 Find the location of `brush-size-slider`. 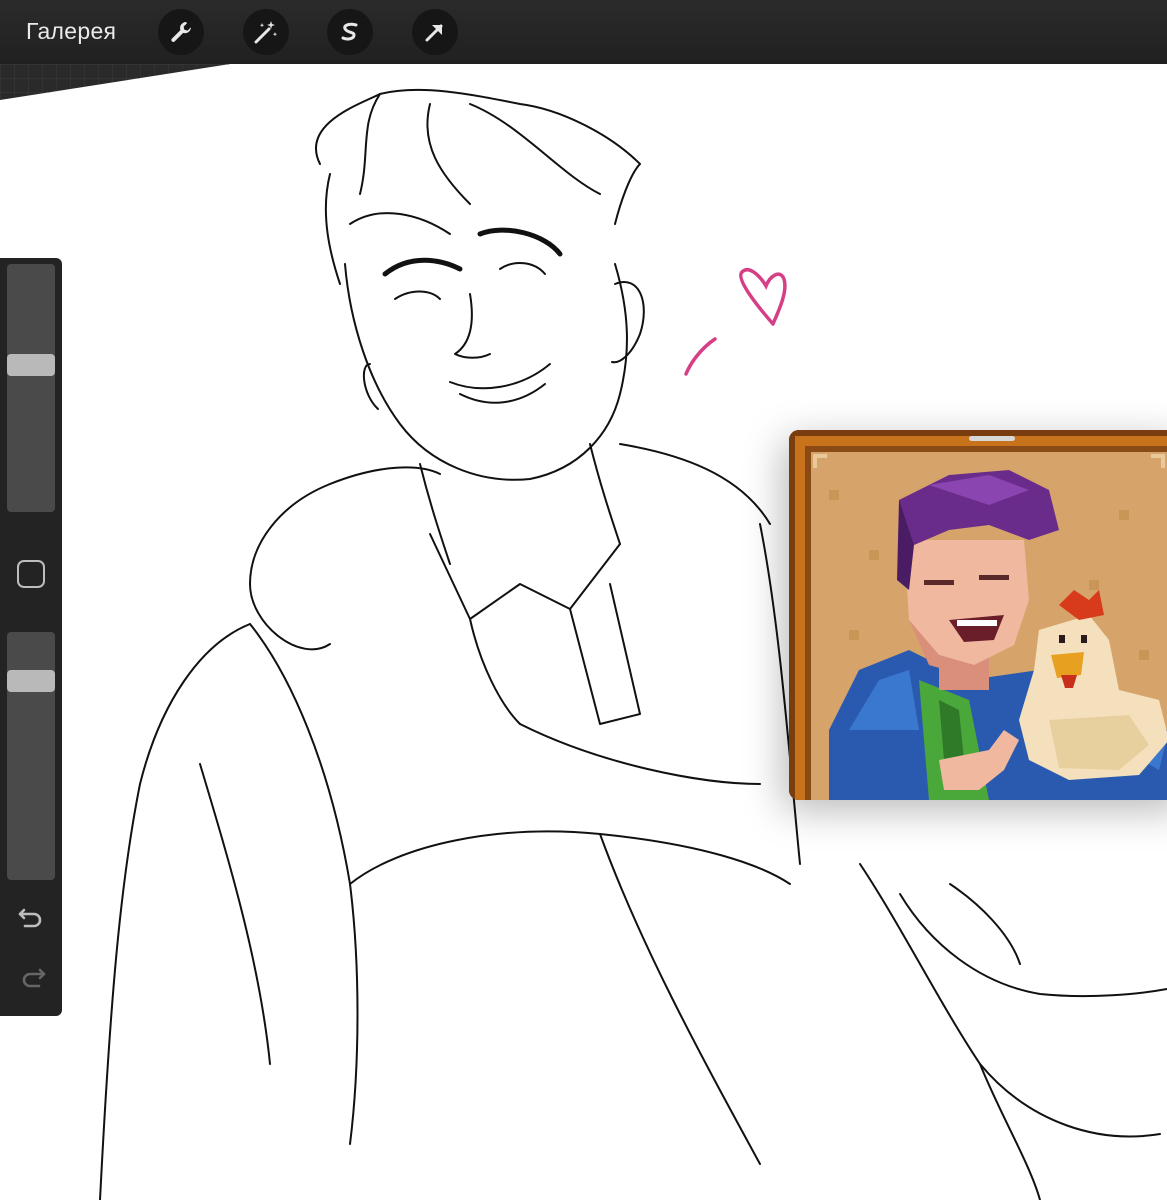

brush-size-slider is located at coordinates (31, 388).